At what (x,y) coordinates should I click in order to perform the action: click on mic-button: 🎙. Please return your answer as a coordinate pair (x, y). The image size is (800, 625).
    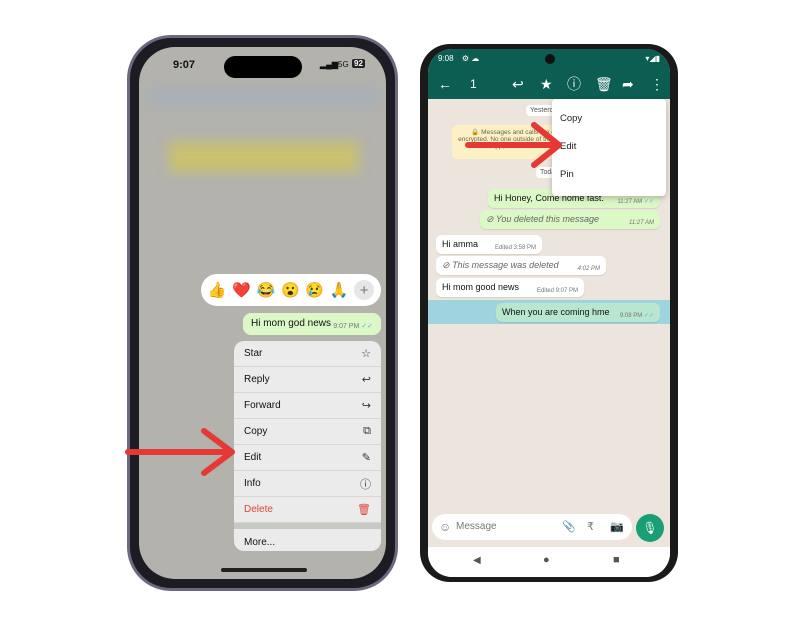
    Looking at the image, I should click on (650, 528).